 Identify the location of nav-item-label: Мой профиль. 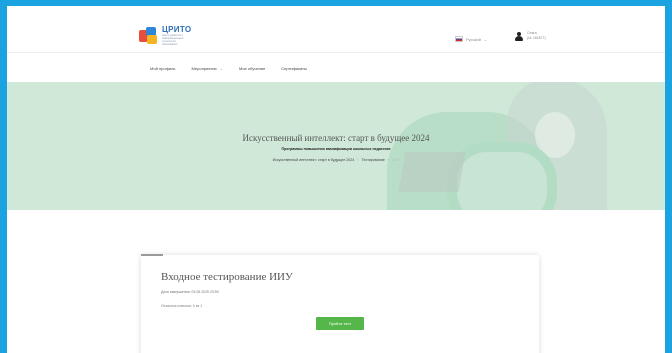
(163, 68).